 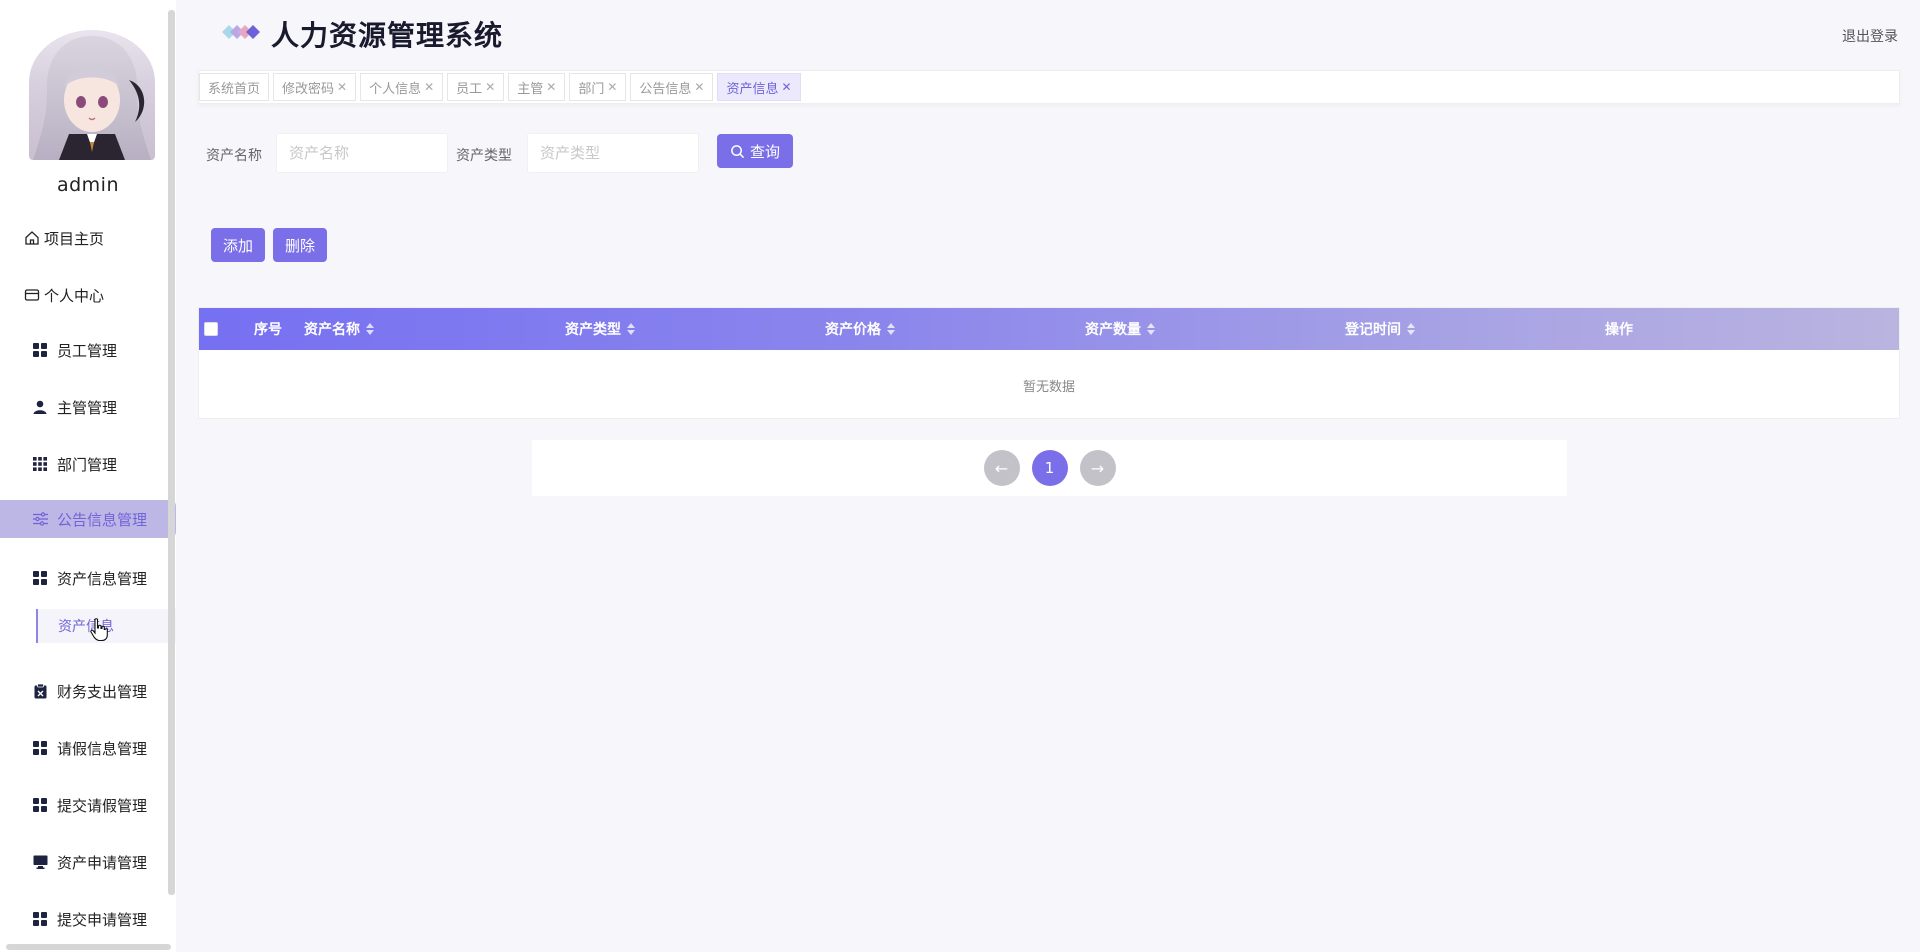 What do you see at coordinates (484, 156) in the screenshot?
I see `asset-type-label: 资产类型` at bounding box center [484, 156].